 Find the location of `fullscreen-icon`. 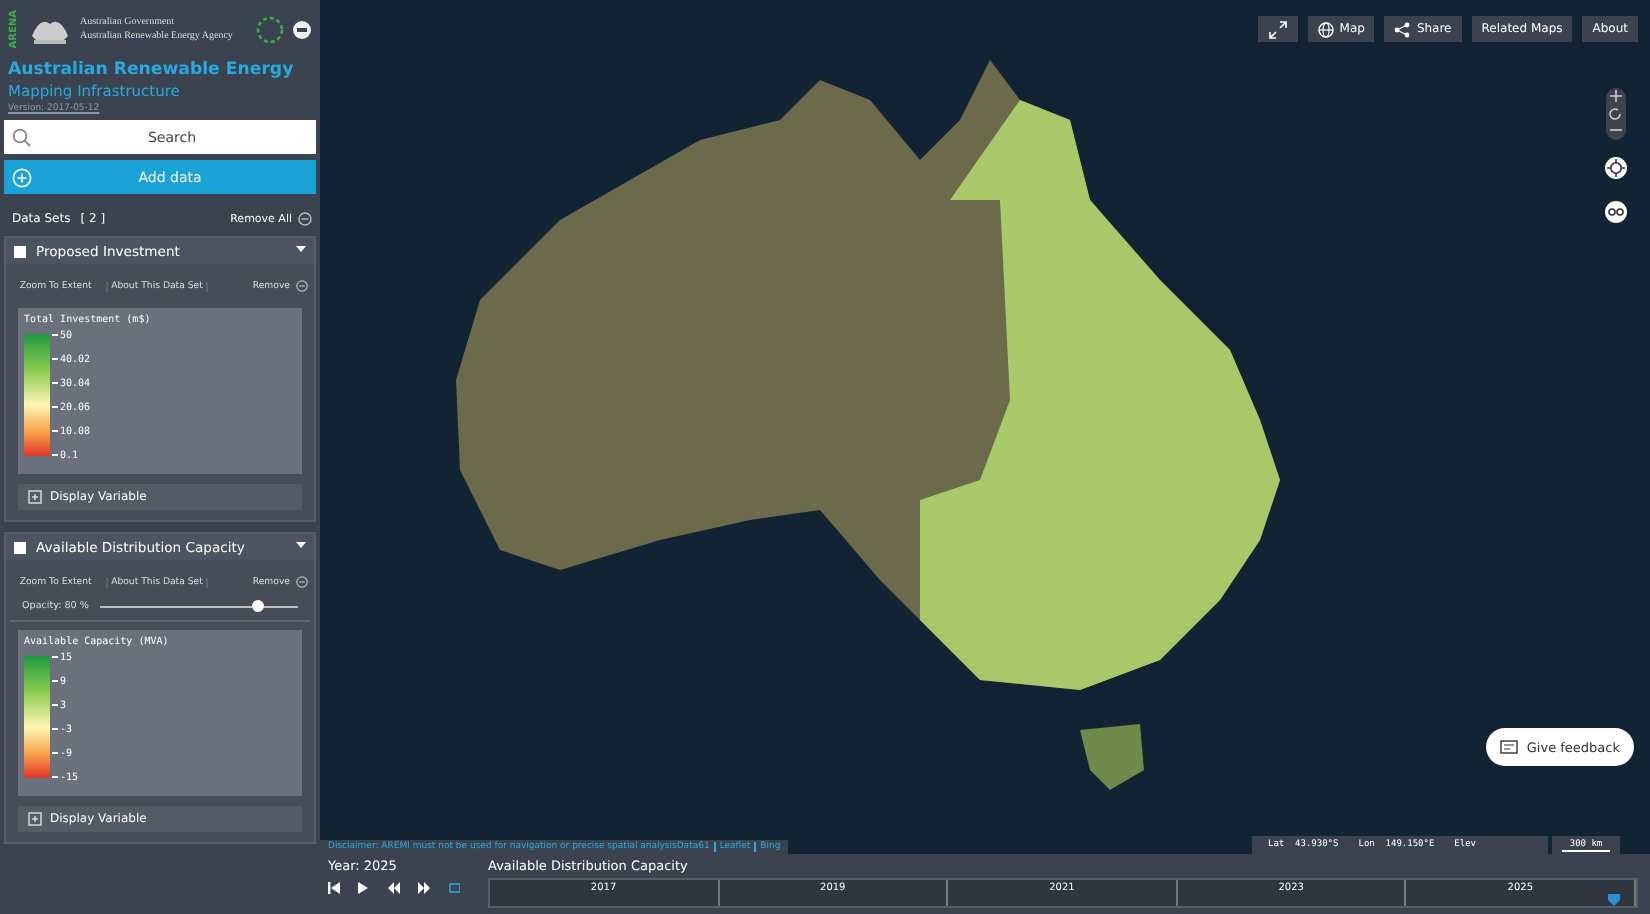

fullscreen-icon is located at coordinates (1277, 29).